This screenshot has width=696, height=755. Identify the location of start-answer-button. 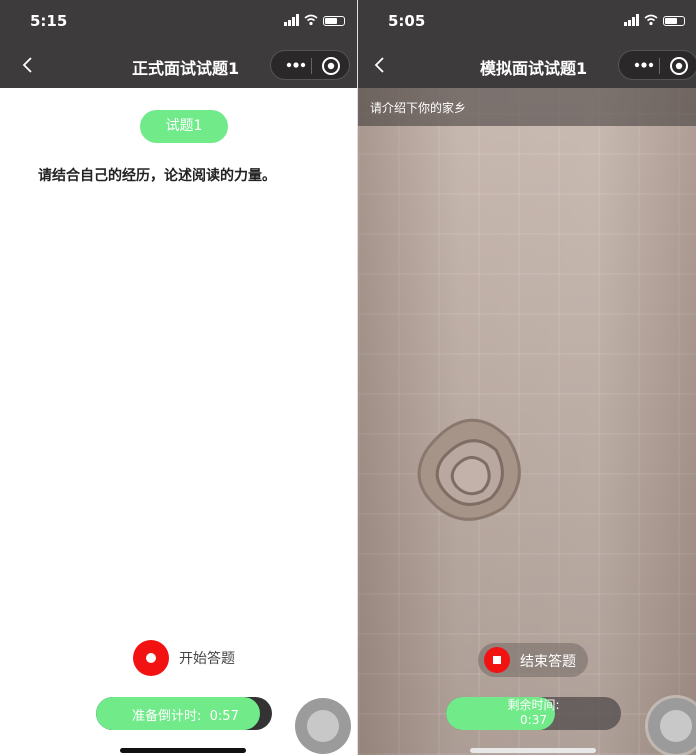
(151, 658).